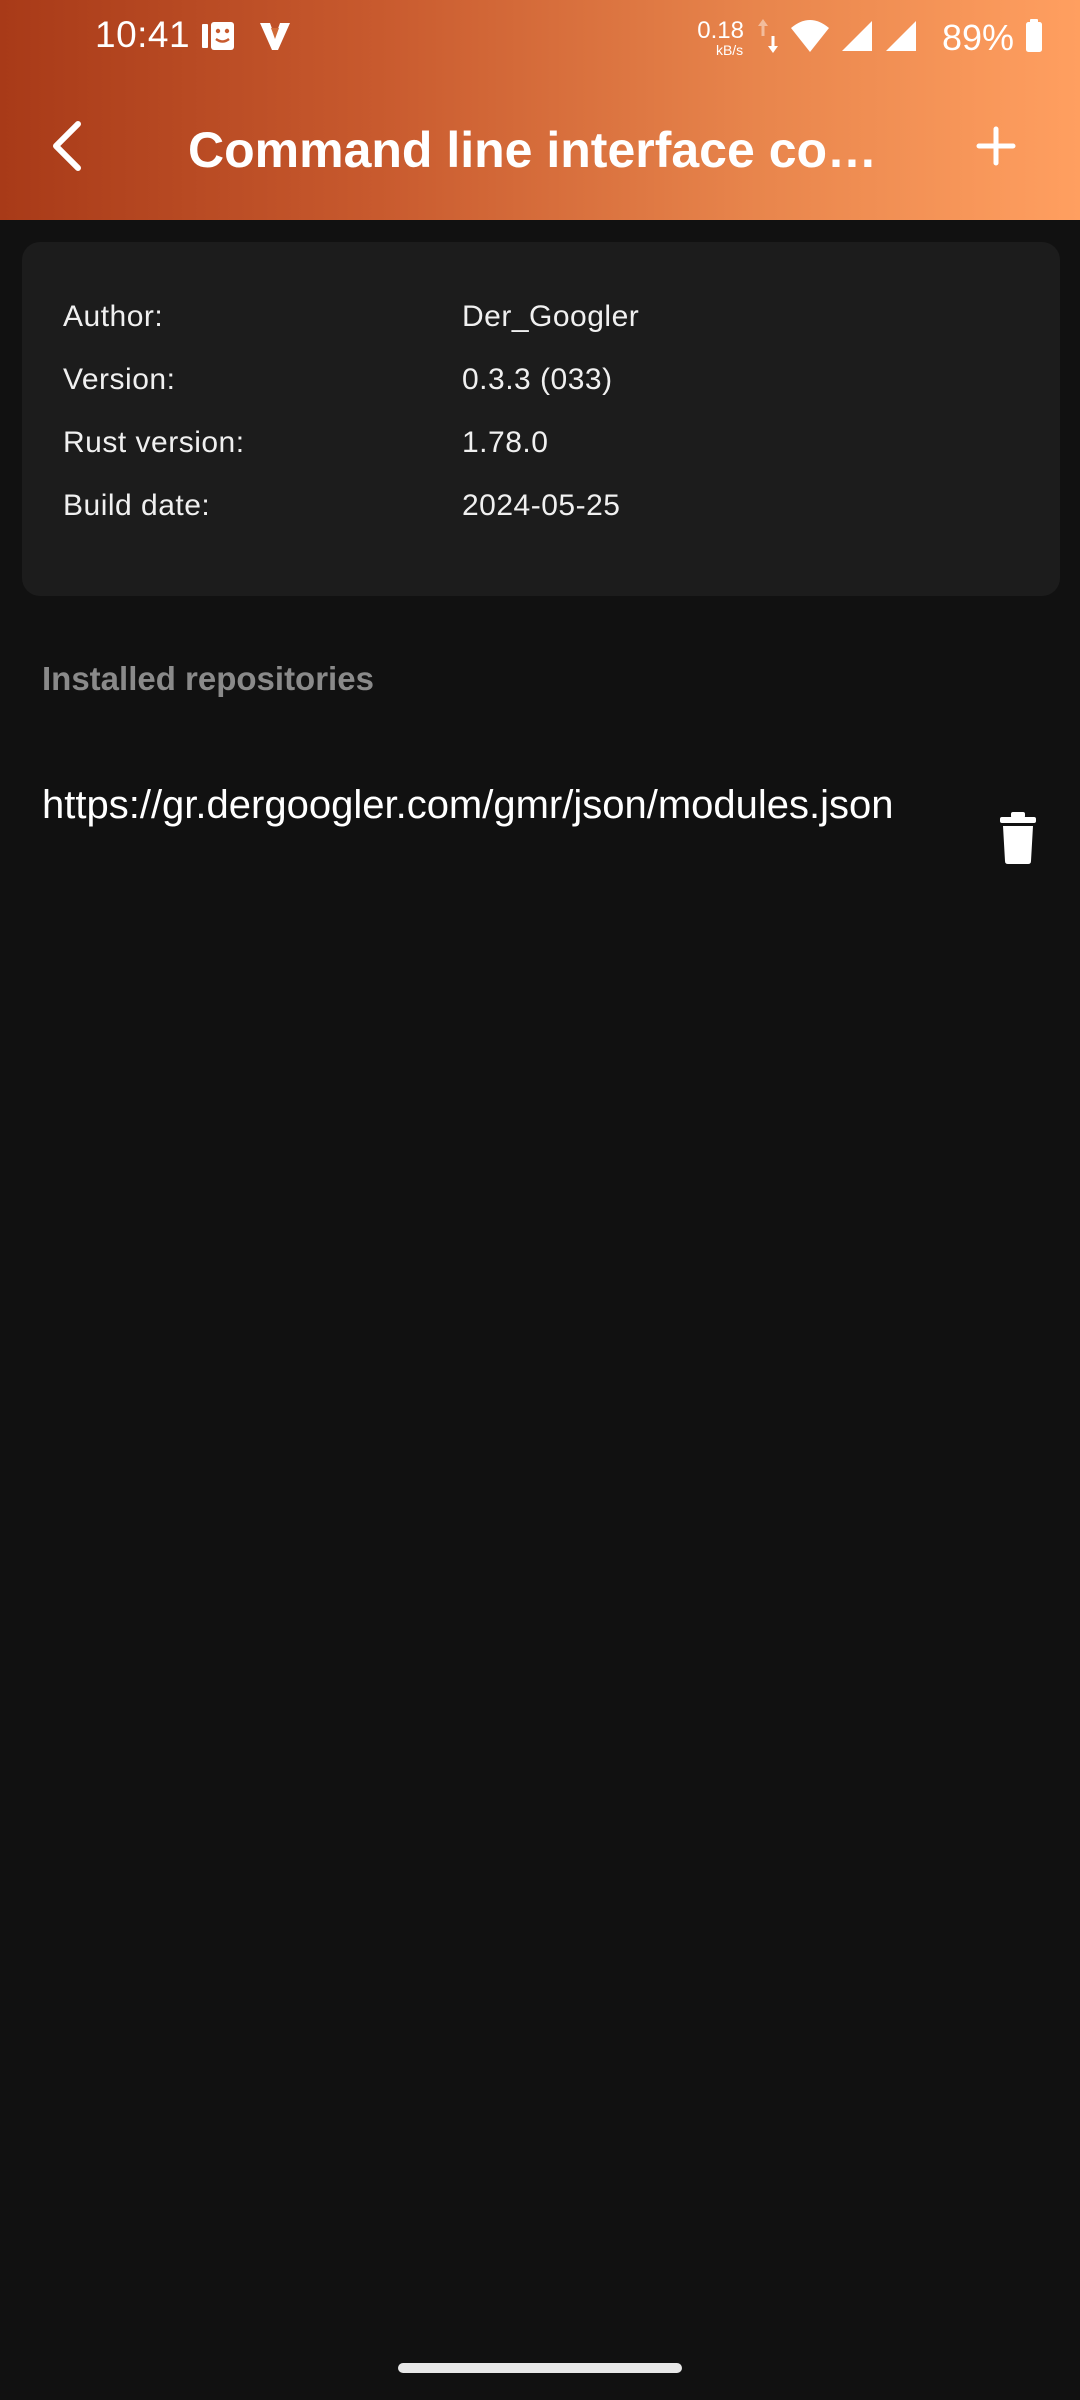  What do you see at coordinates (119, 379) in the screenshot?
I see `info-label: Version:` at bounding box center [119, 379].